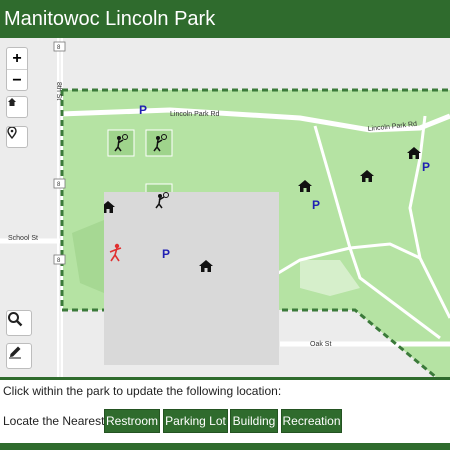  I want to click on page-title: Manitowoc Lincoln Park, so click(110, 19).